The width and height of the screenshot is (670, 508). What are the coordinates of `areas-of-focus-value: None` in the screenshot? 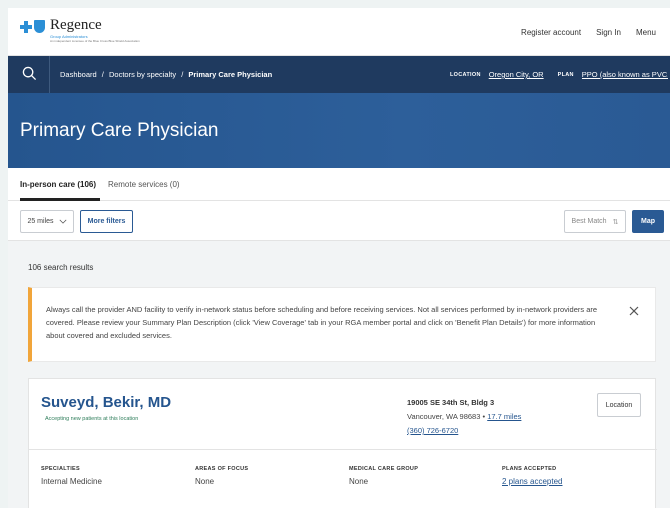 It's located at (205, 481).